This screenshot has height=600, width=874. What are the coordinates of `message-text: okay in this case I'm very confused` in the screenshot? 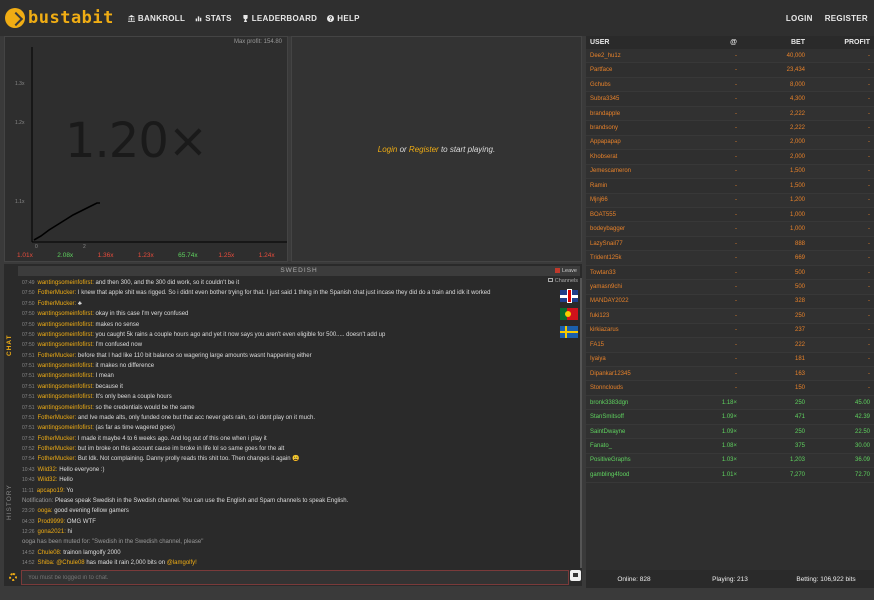 It's located at (141, 314).